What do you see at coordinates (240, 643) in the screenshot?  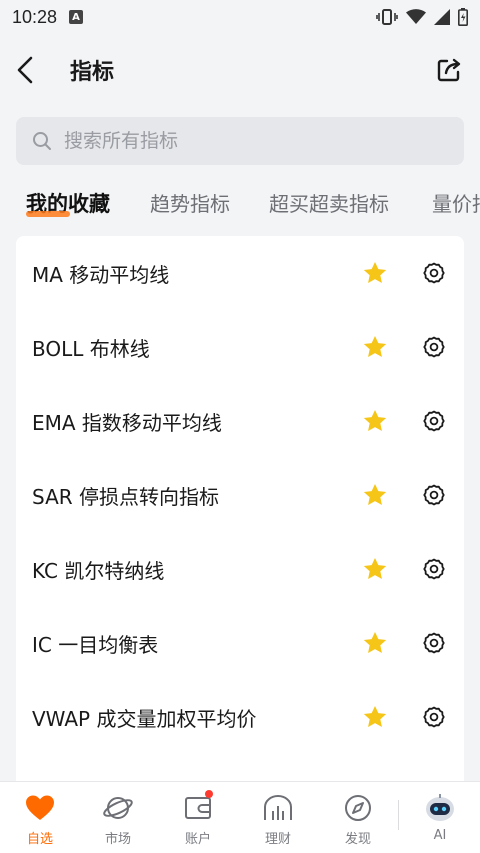 I see `list-item: IC 一目均衡表` at bounding box center [240, 643].